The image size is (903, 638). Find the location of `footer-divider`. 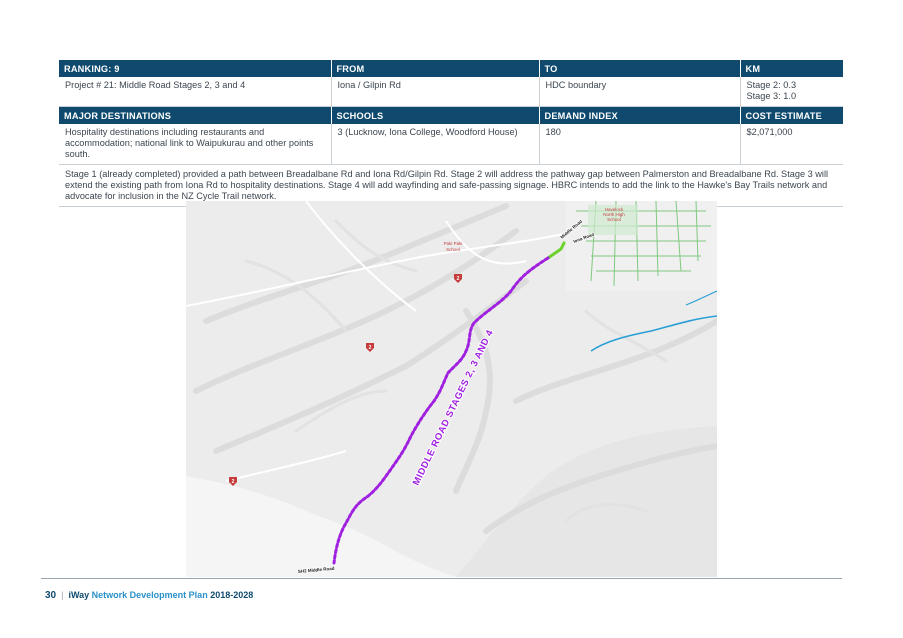

footer-divider is located at coordinates (441, 578).